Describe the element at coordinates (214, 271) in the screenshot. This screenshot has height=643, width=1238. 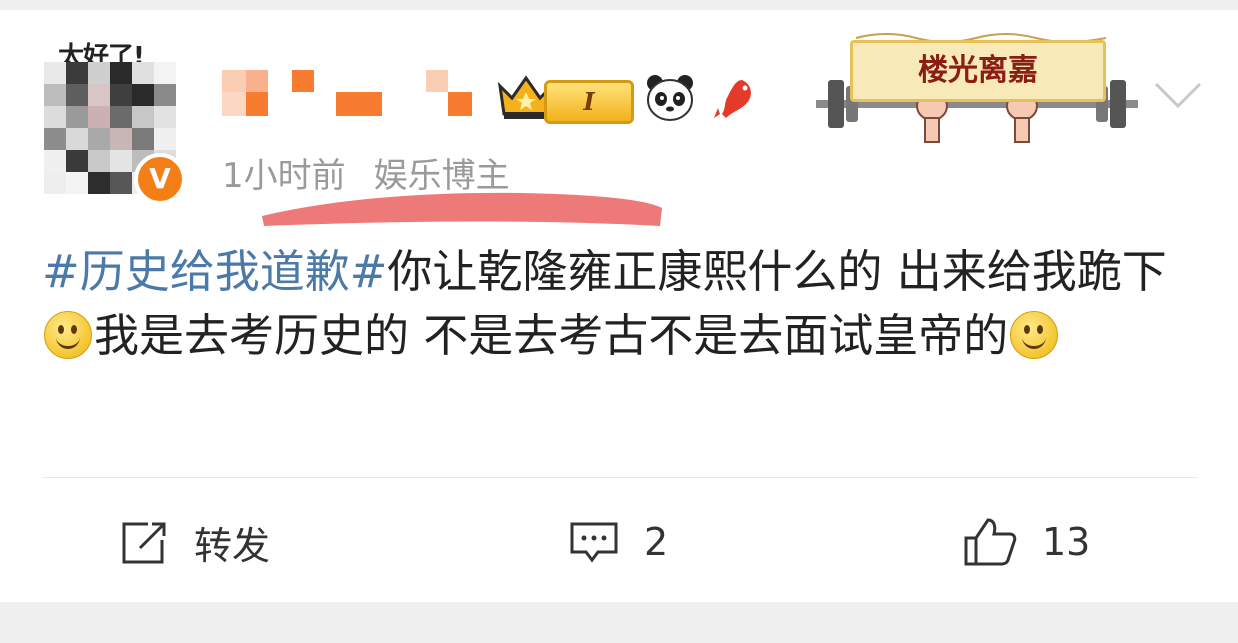
I see `hashtag-link: #历史给我道歉#` at that location.